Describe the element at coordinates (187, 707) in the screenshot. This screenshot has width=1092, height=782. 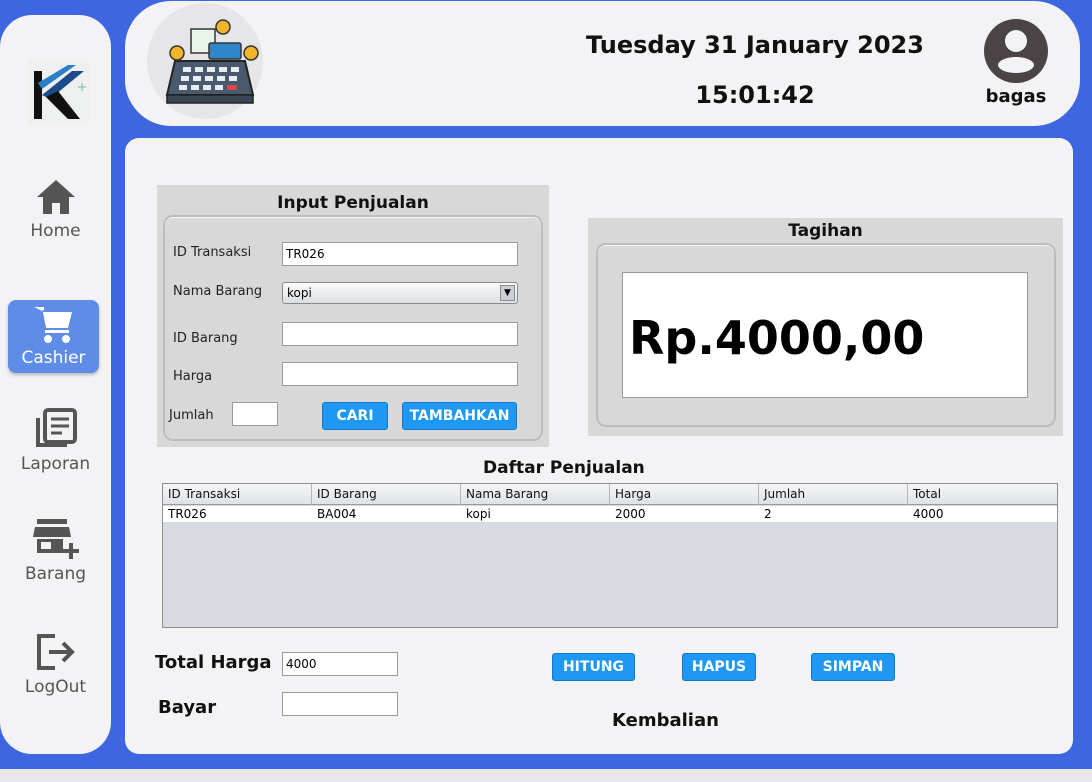
I see `bayar-label: Bayar` at that location.